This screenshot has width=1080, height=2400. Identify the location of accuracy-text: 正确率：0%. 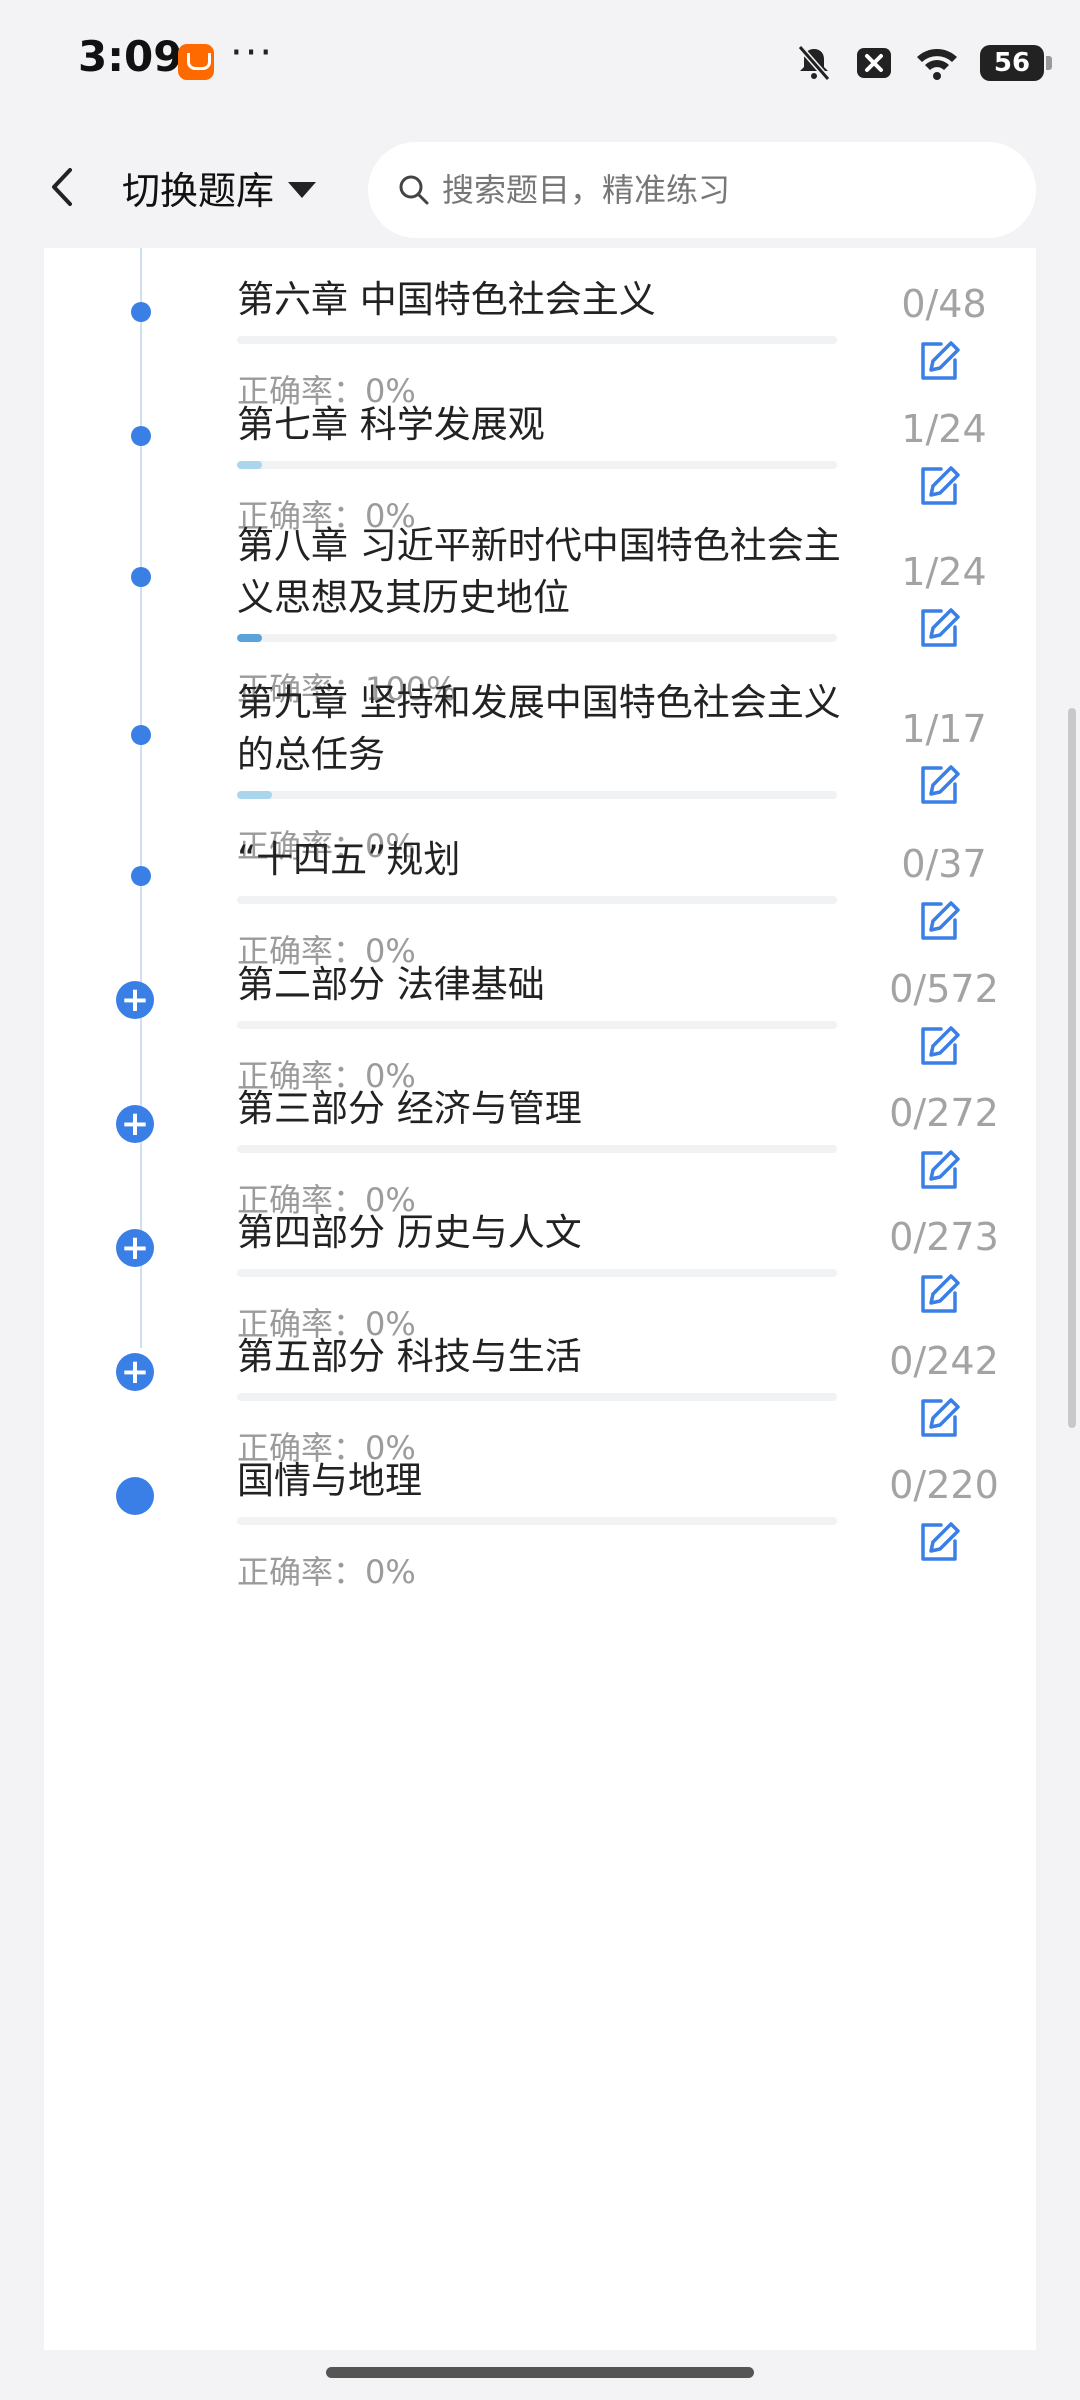
(326, 1570).